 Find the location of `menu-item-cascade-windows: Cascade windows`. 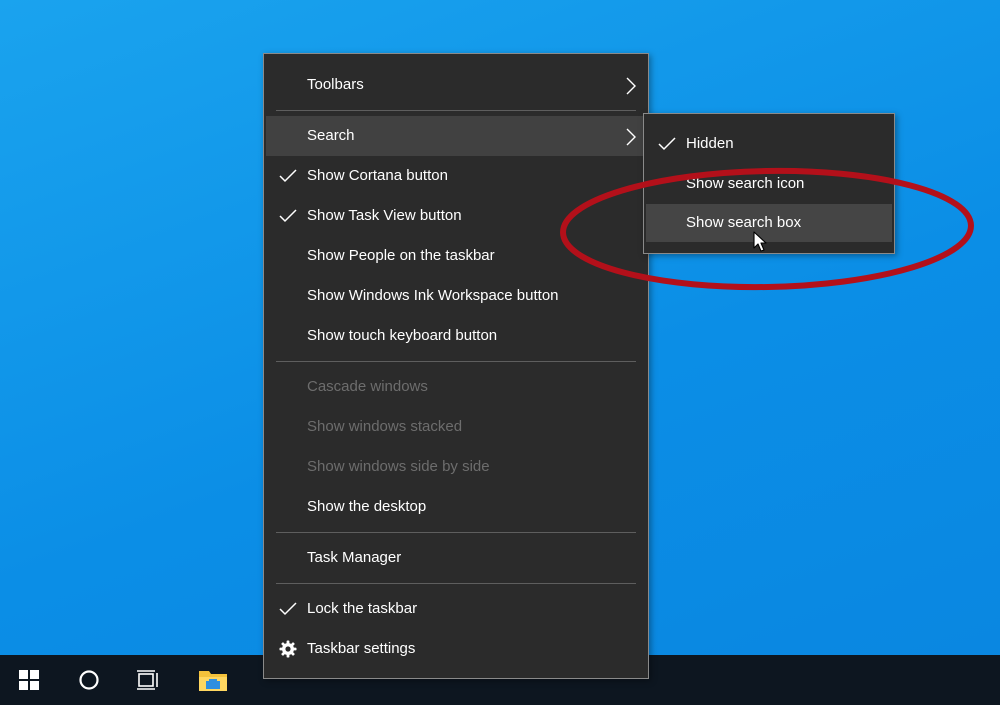

menu-item-cascade-windows: Cascade windows is located at coordinates (456, 387).